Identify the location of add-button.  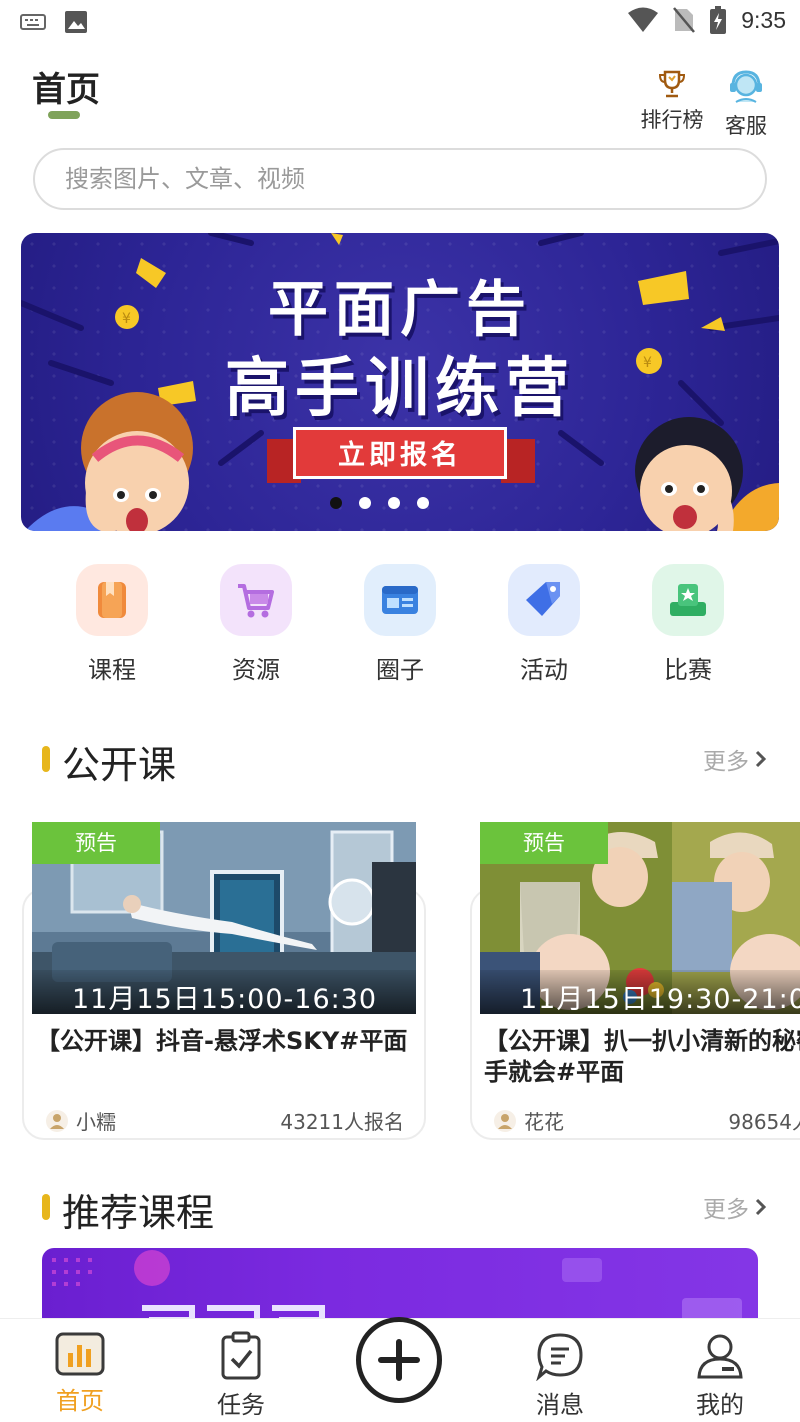
(399, 1360).